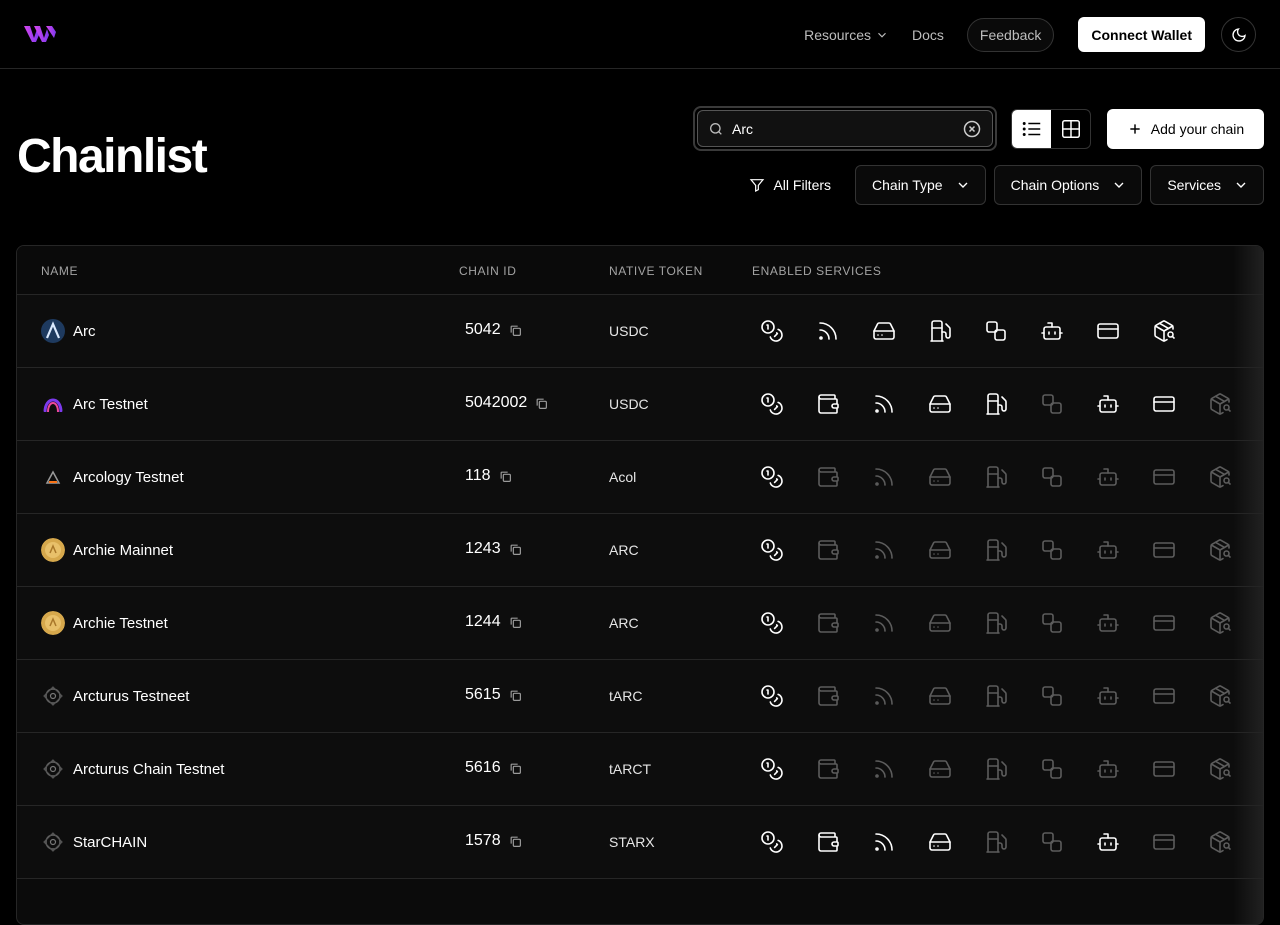 Image resolution: width=1280 pixels, height=925 pixels. What do you see at coordinates (1141, 34) in the screenshot?
I see `connect-wallet-button: Connect Wallet` at bounding box center [1141, 34].